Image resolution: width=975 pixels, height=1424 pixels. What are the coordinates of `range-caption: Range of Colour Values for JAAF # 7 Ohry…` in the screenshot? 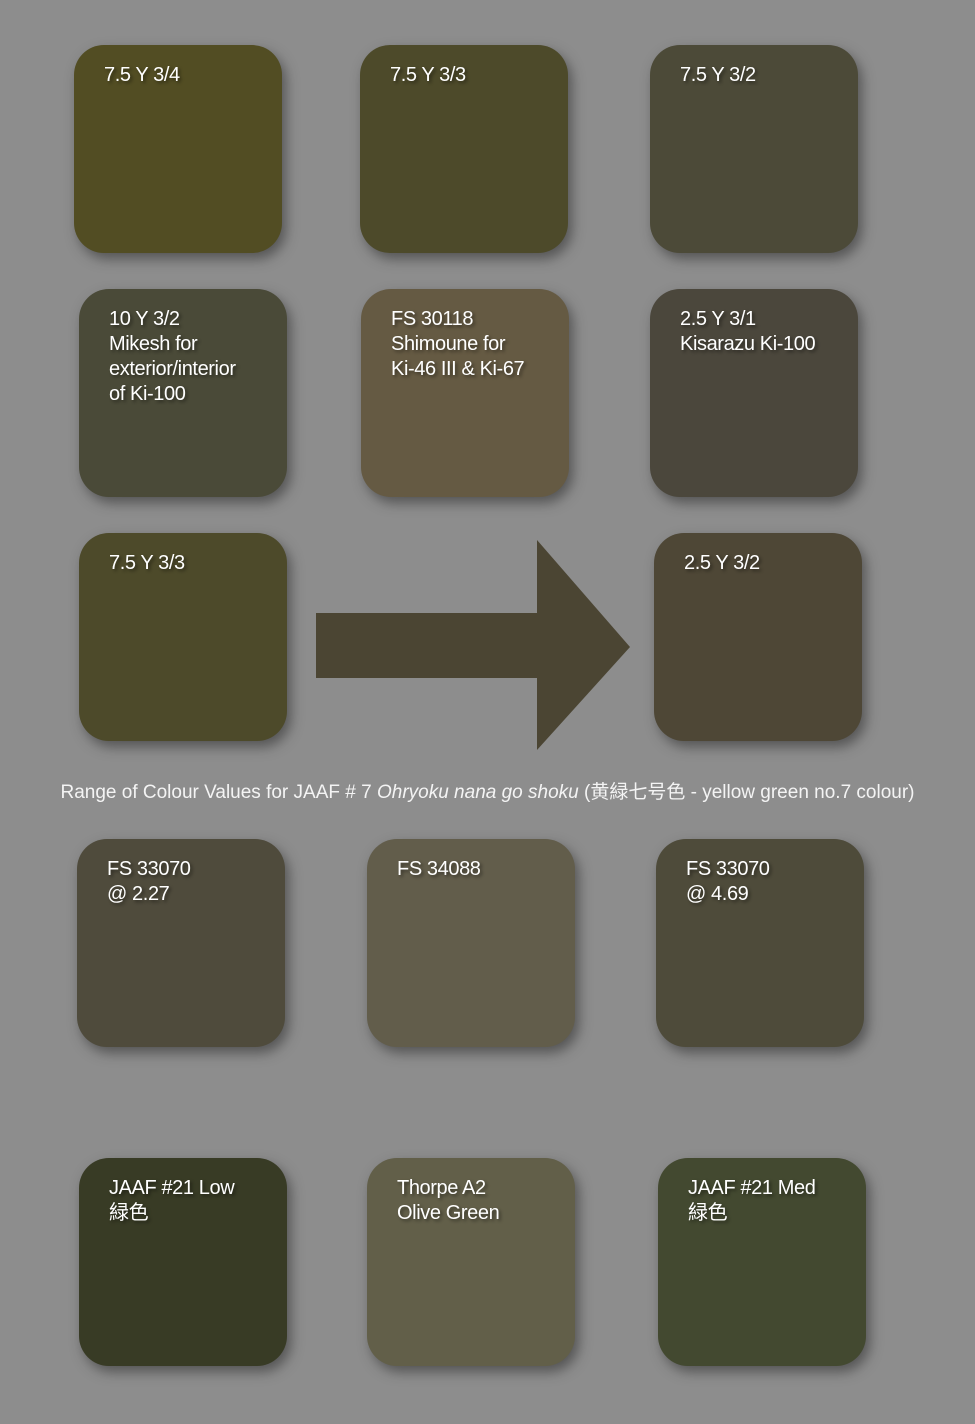 It's located at (487, 793).